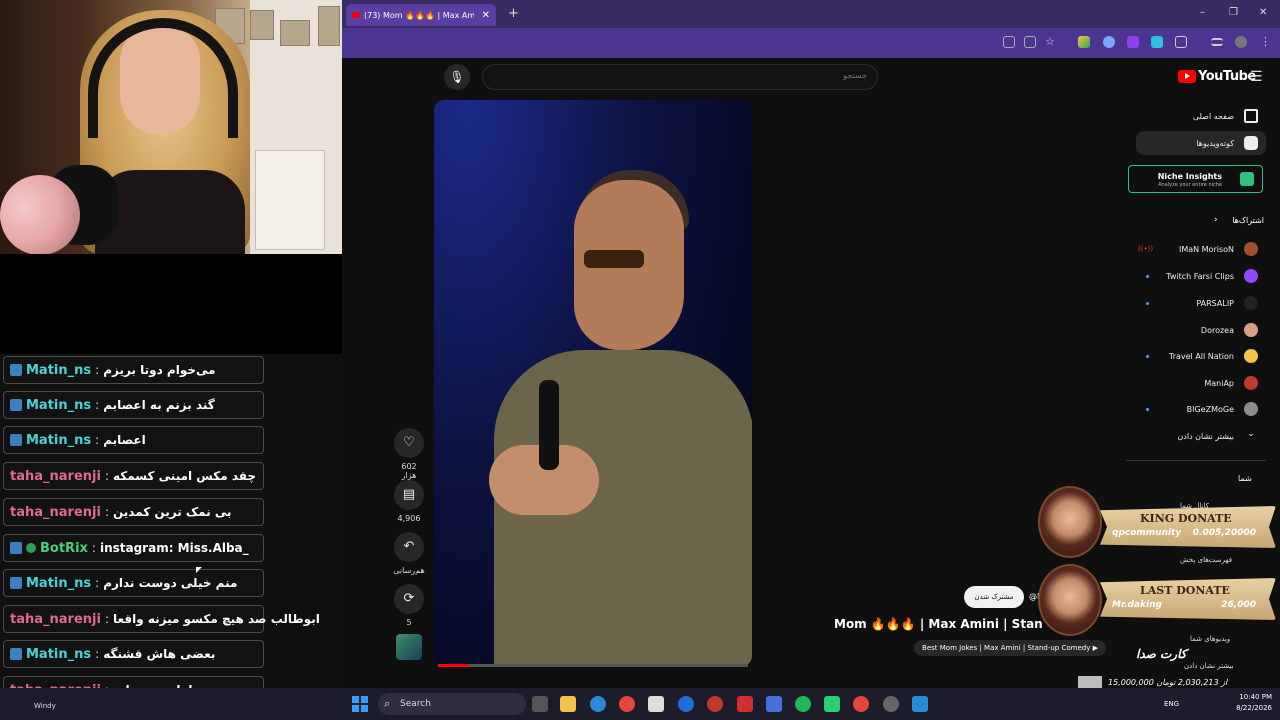 The image size is (1280, 720). Describe the element at coordinates (360, 704) in the screenshot. I see `windows-start-icon` at that location.